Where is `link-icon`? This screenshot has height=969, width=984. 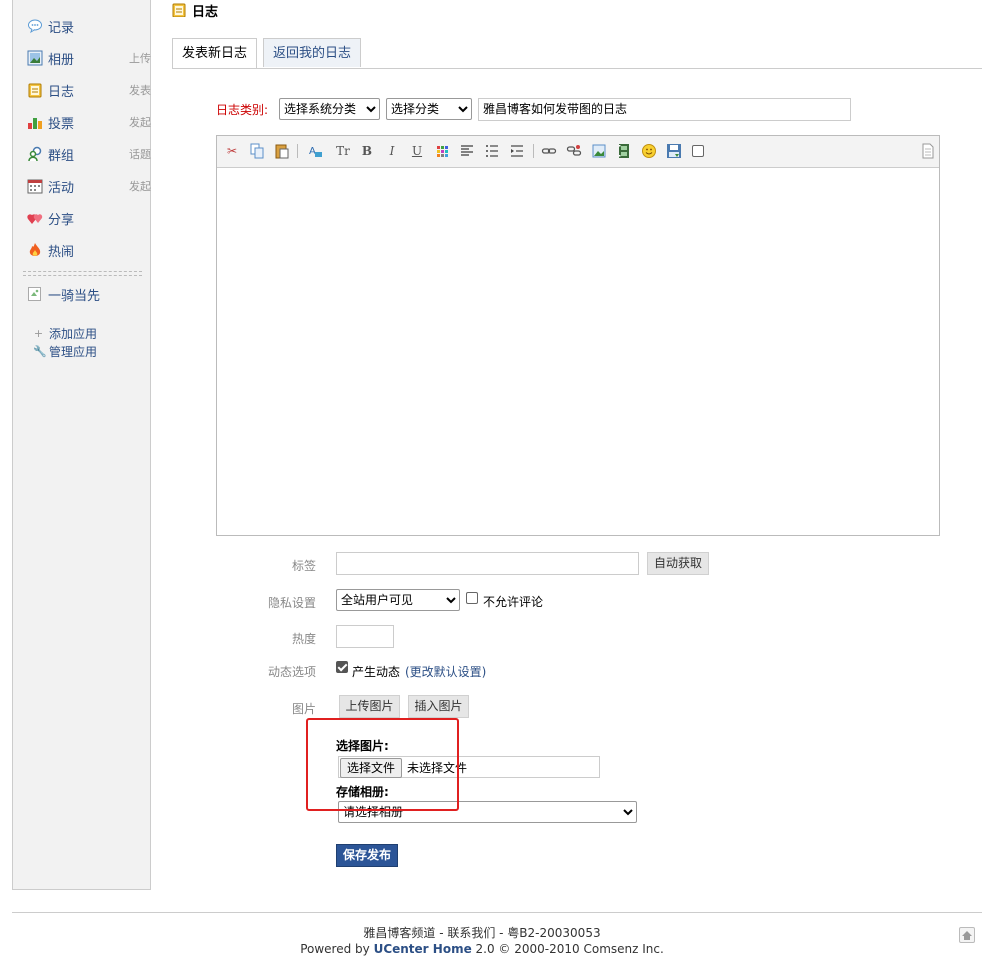
link-icon is located at coordinates (549, 151).